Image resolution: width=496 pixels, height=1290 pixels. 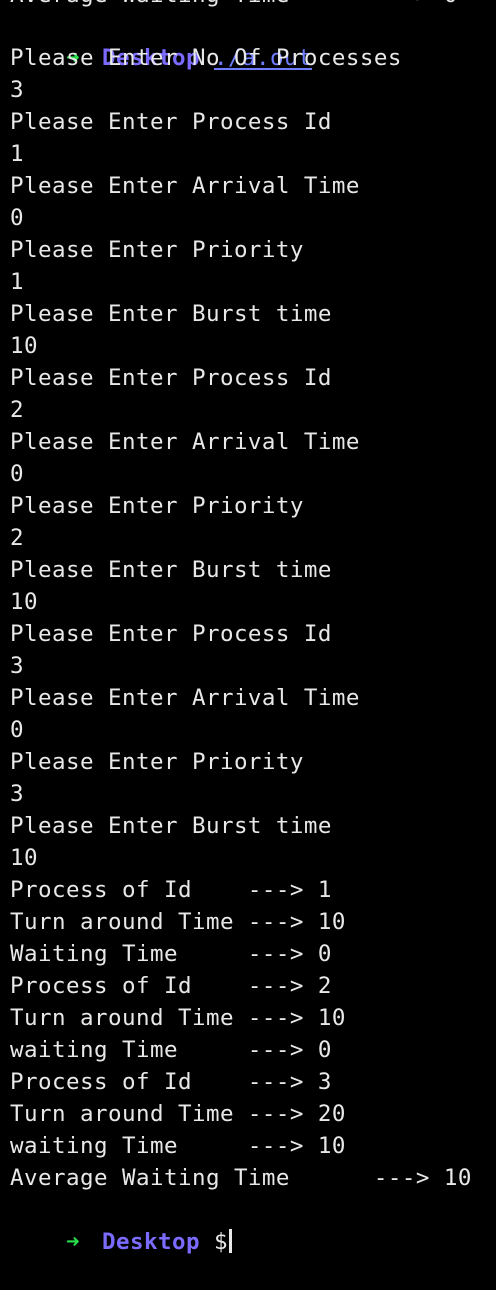 What do you see at coordinates (161, 40) in the screenshot?
I see `prompt-line: ➜ Desktop ./a.out` at bounding box center [161, 40].